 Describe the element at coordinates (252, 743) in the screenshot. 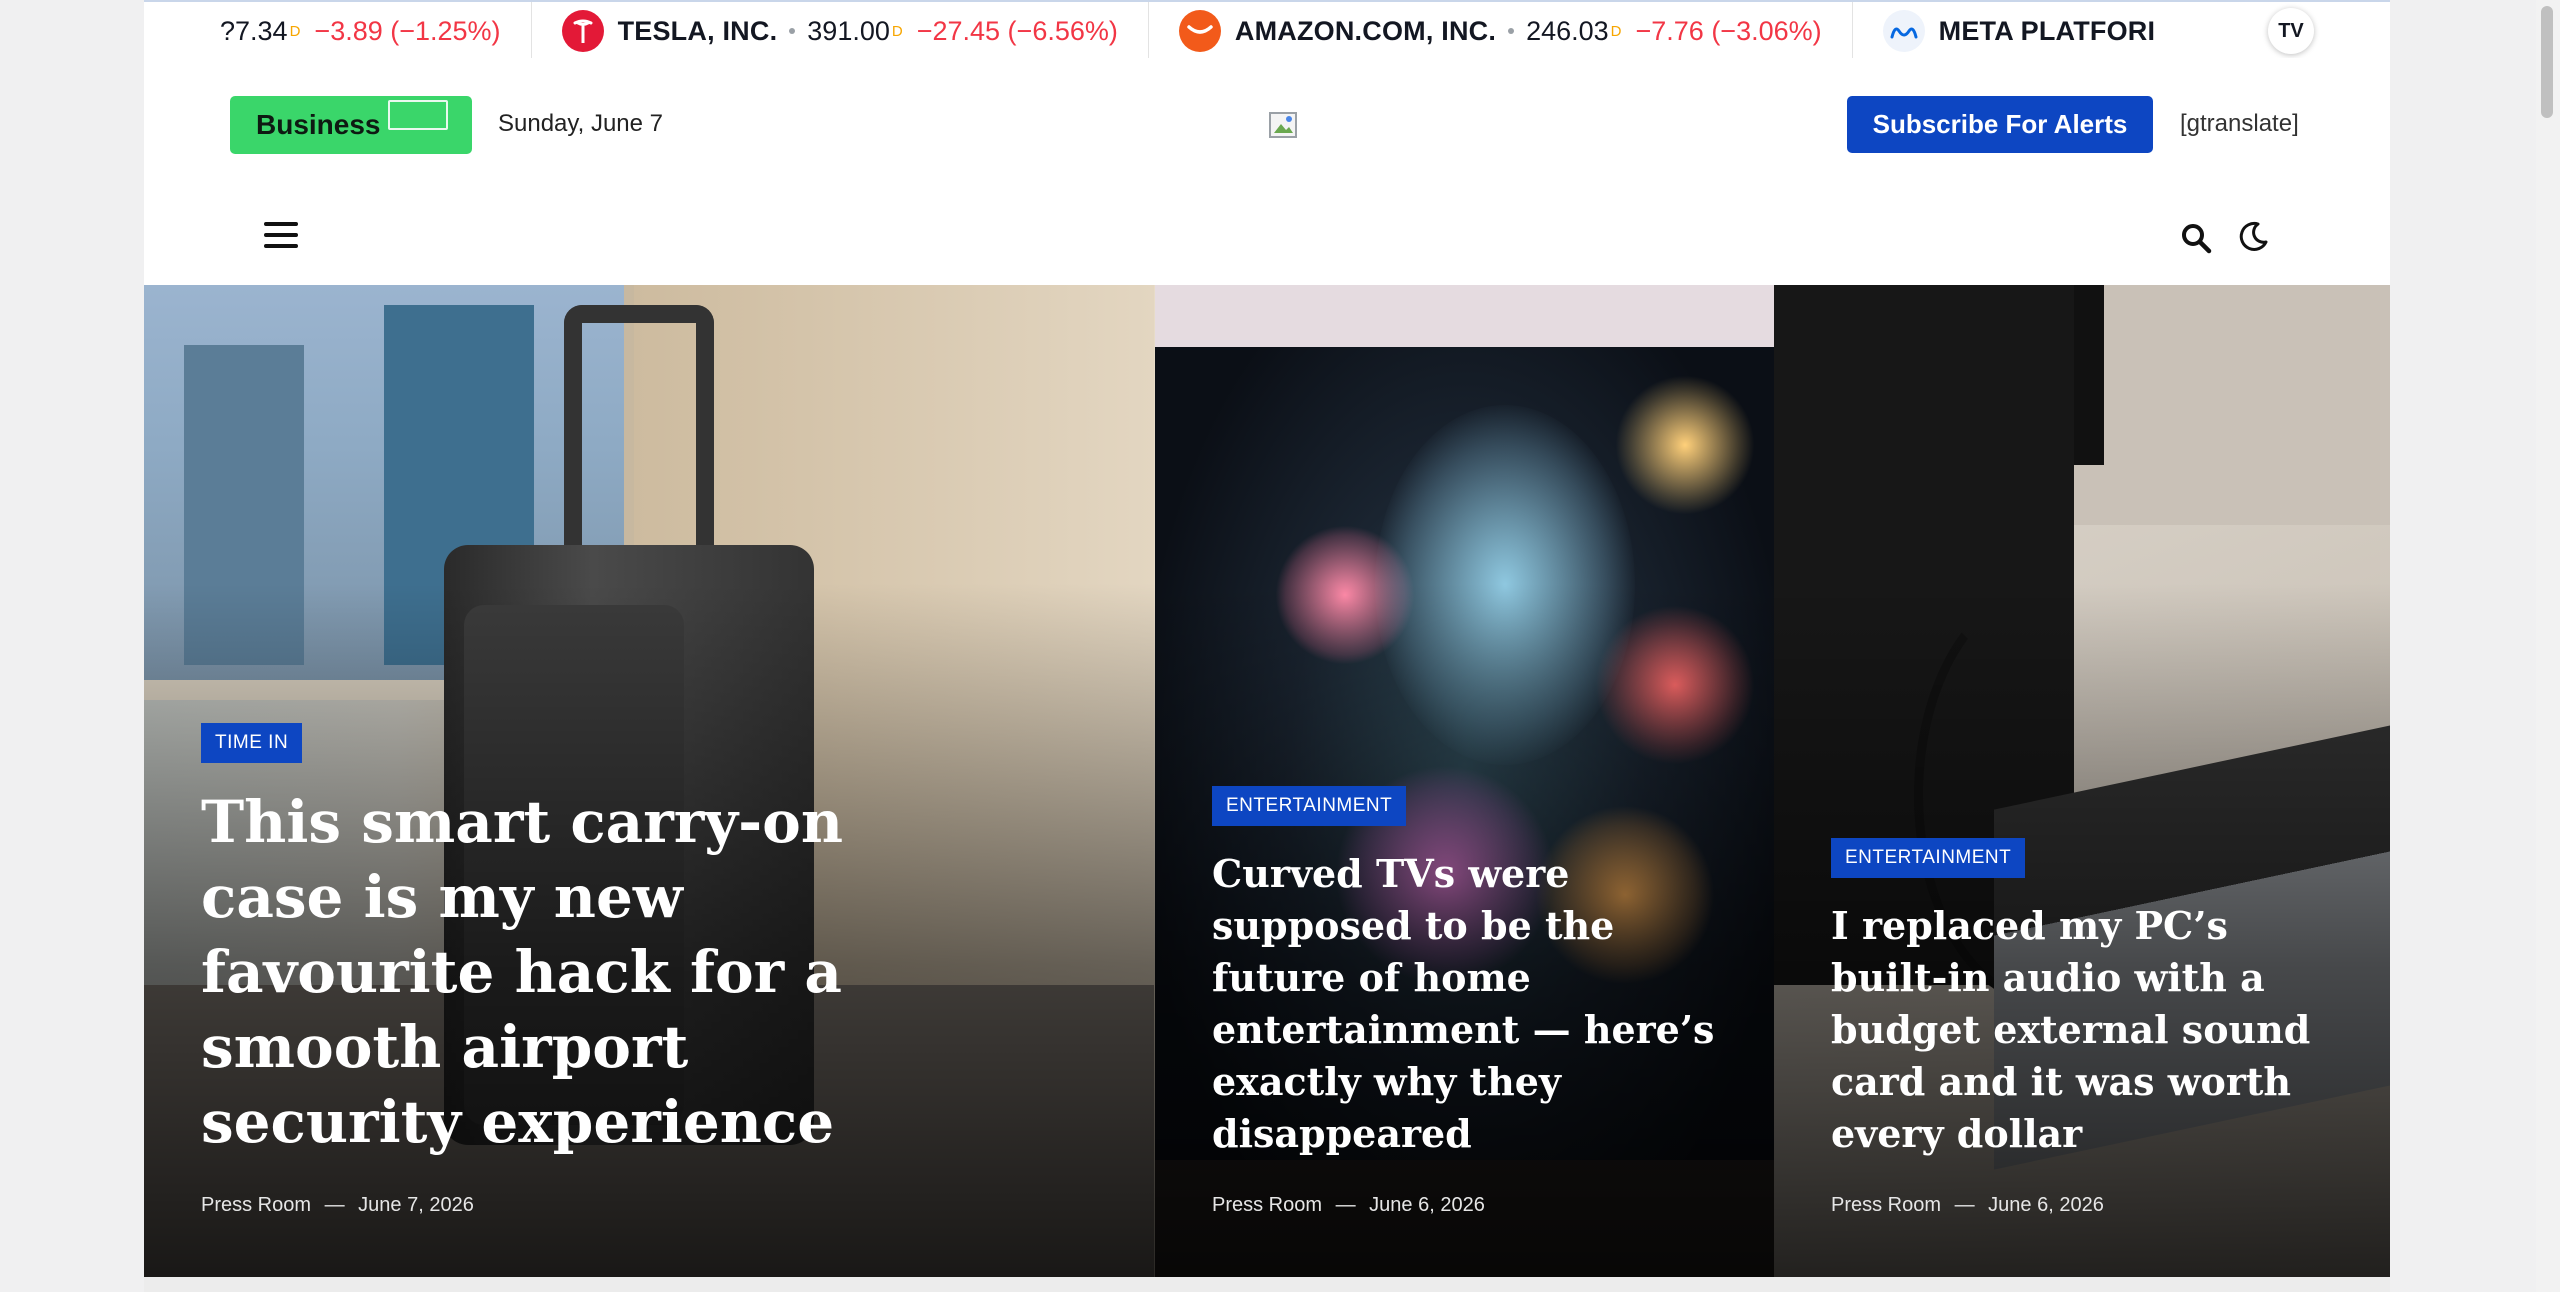

I see `category-badge: TIME IN` at that location.